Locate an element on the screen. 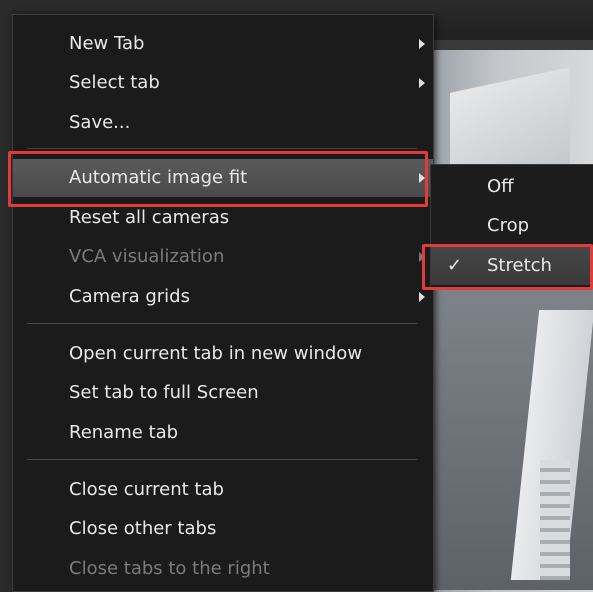 This screenshot has width=593, height=592. menu-item-label: Close tabs to the right is located at coordinates (169, 568).